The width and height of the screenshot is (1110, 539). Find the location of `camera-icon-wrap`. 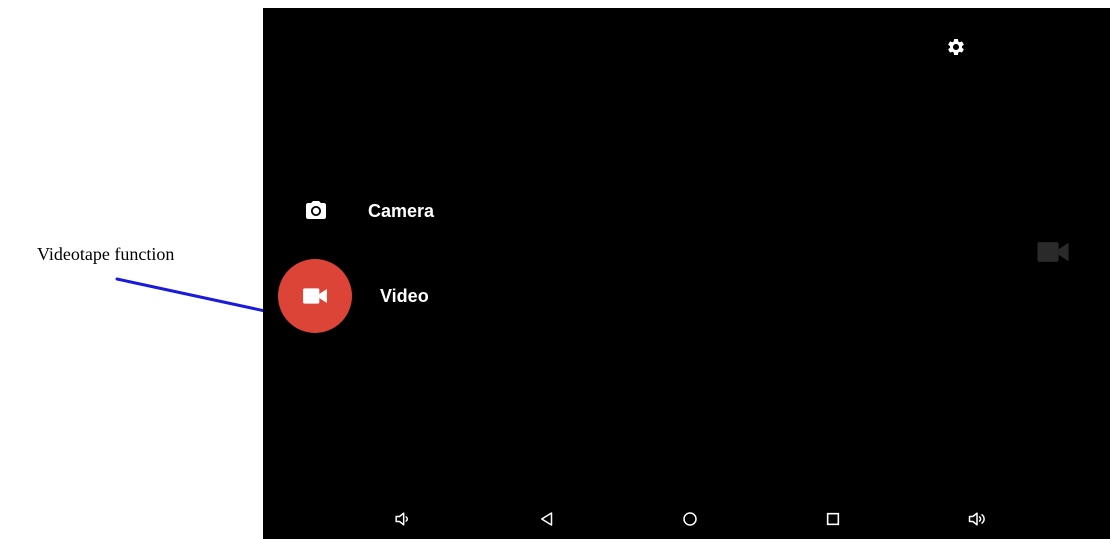

camera-icon-wrap is located at coordinates (316, 211).